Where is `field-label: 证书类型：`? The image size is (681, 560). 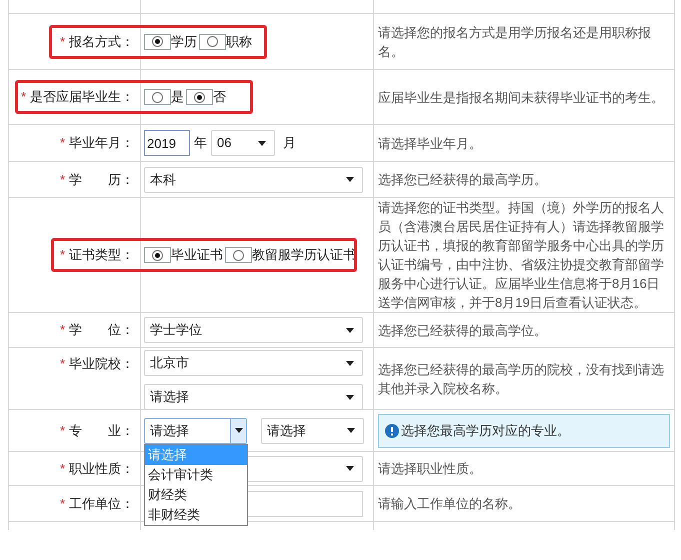
field-label: 证书类型： is located at coordinates (101, 255).